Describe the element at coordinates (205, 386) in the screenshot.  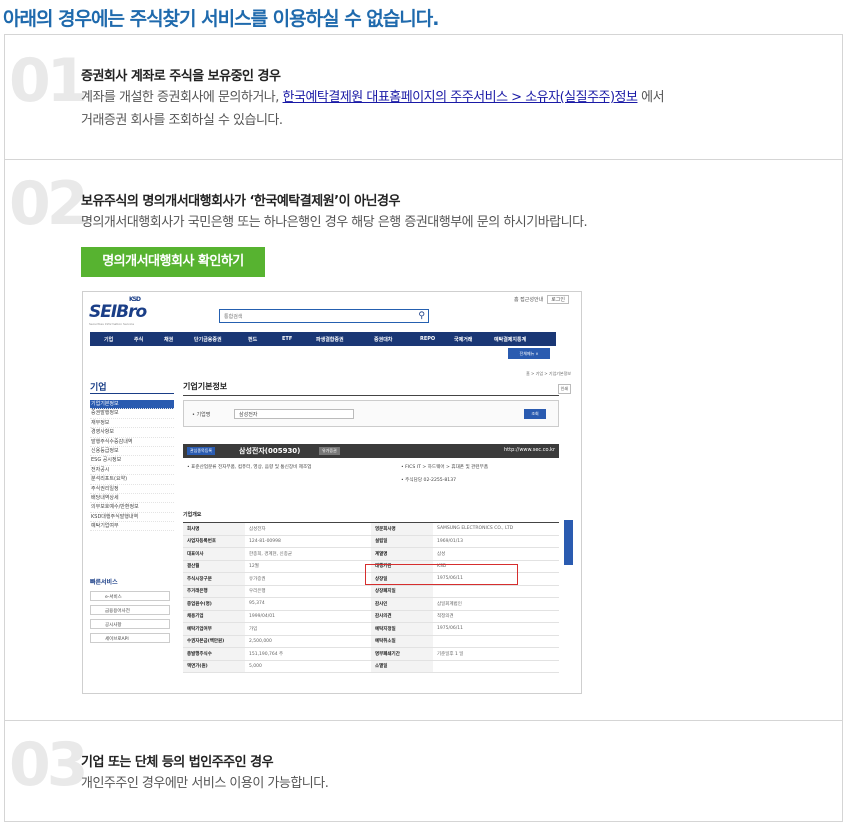
I see `main-title: 기업기본정보` at that location.